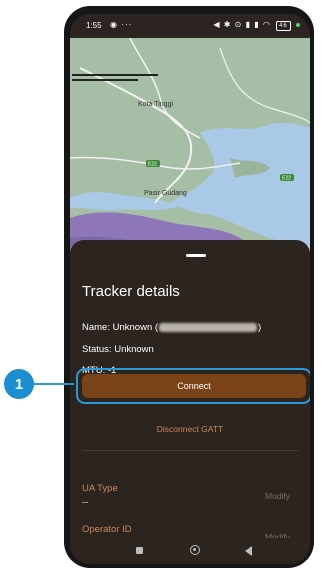  What do you see at coordinates (139, 550) in the screenshot?
I see `recents-icon` at bounding box center [139, 550].